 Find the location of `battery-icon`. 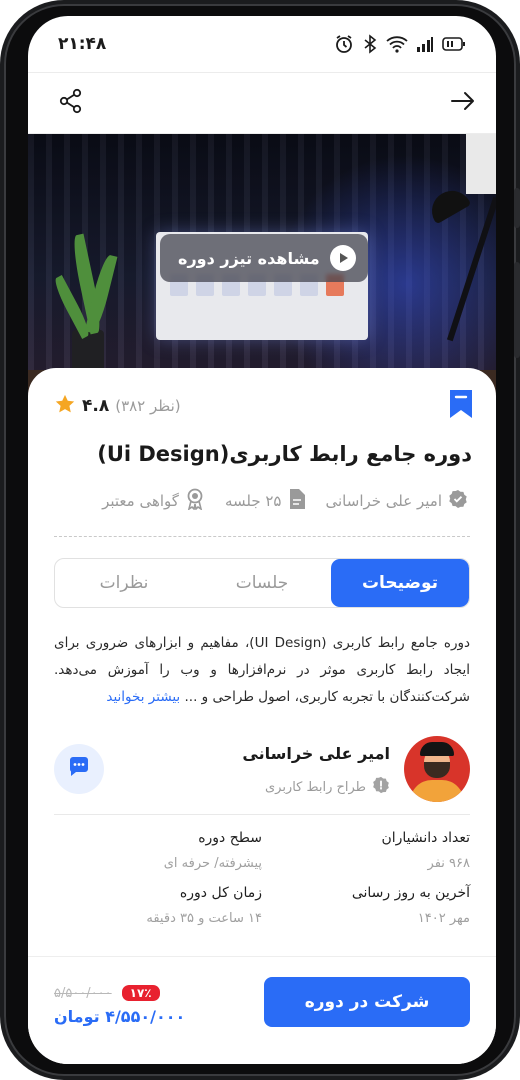

battery-icon is located at coordinates (454, 44).